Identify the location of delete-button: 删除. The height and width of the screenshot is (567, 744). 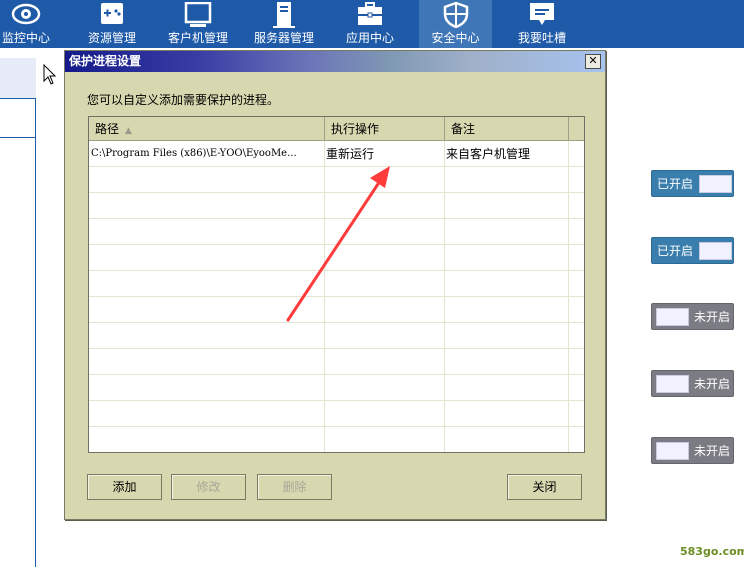
(294, 487).